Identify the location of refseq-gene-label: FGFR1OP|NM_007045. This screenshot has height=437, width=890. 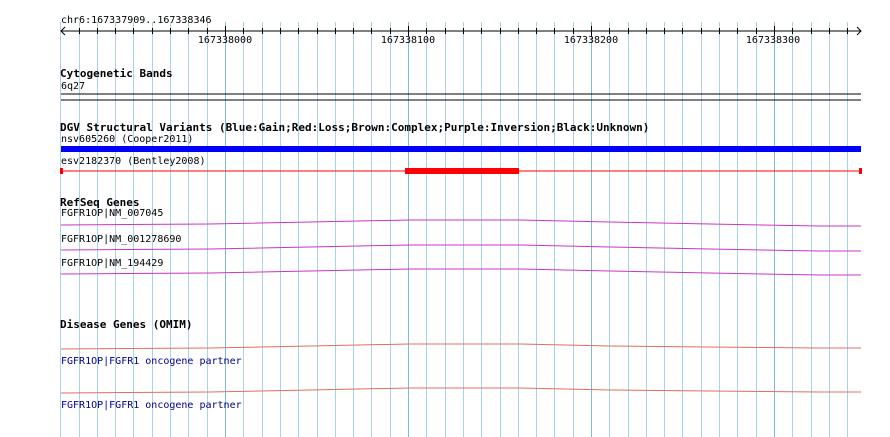
(112, 214).